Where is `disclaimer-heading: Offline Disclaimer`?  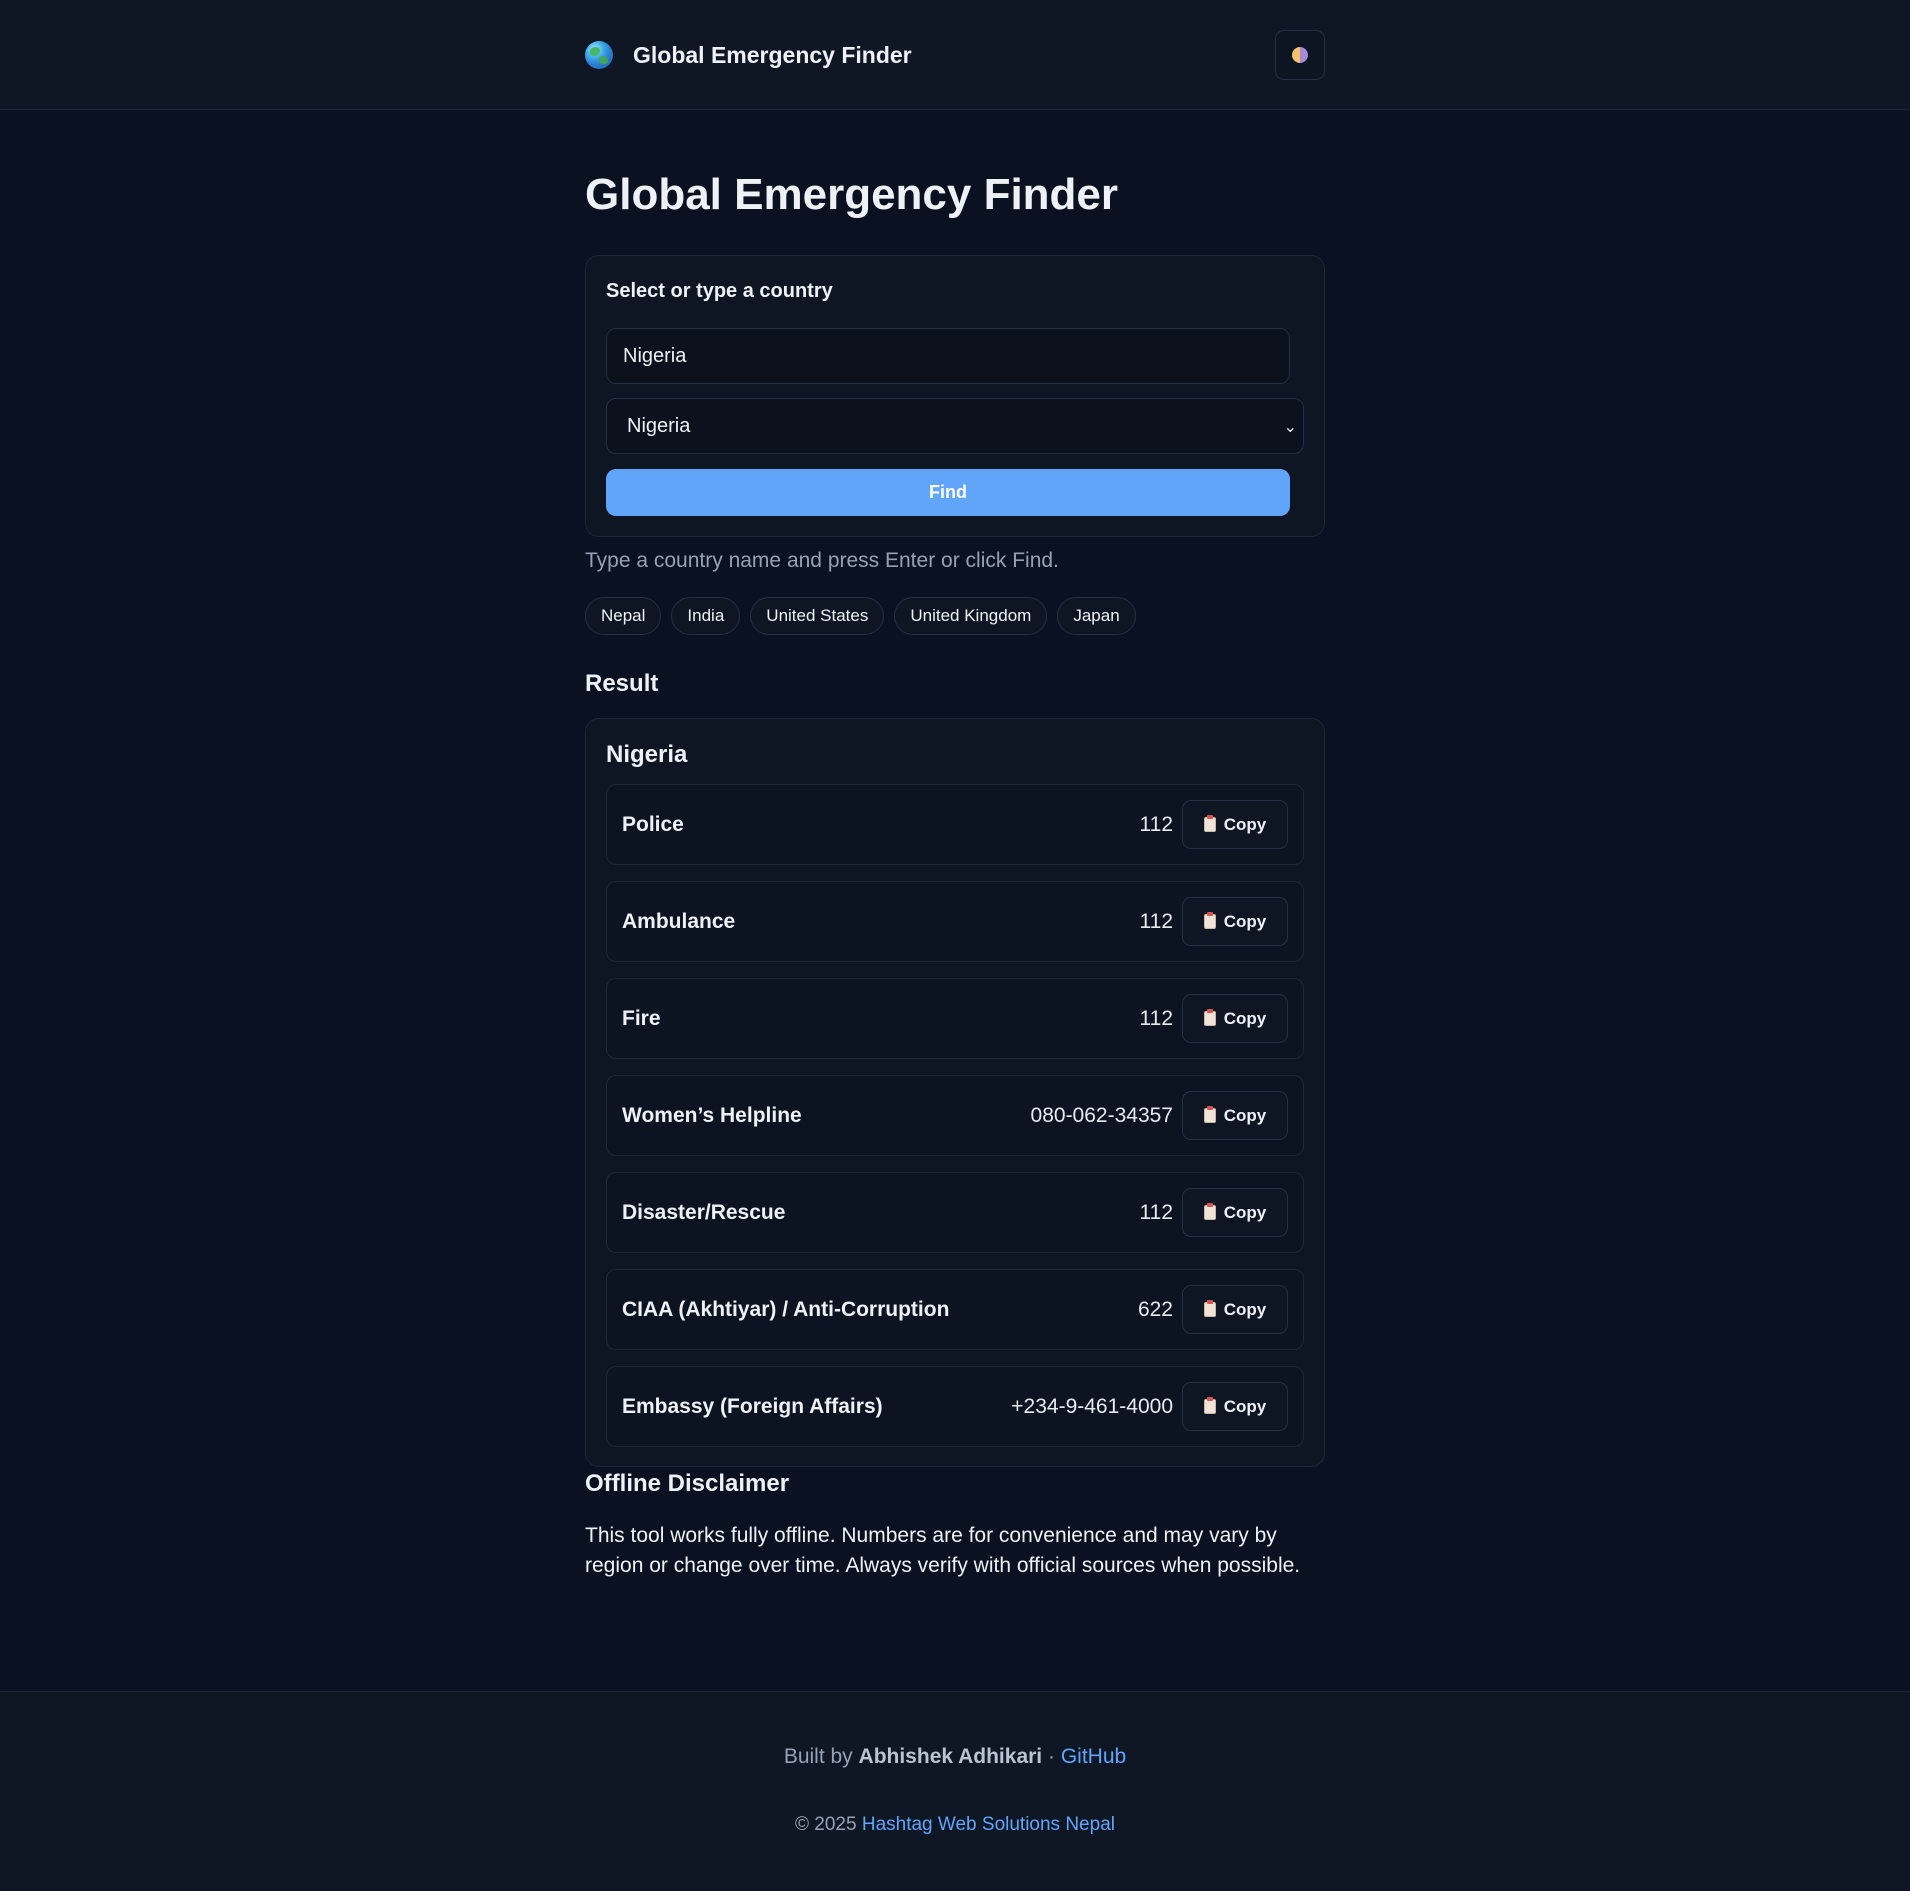 disclaimer-heading: Offline Disclaimer is located at coordinates (687, 1483).